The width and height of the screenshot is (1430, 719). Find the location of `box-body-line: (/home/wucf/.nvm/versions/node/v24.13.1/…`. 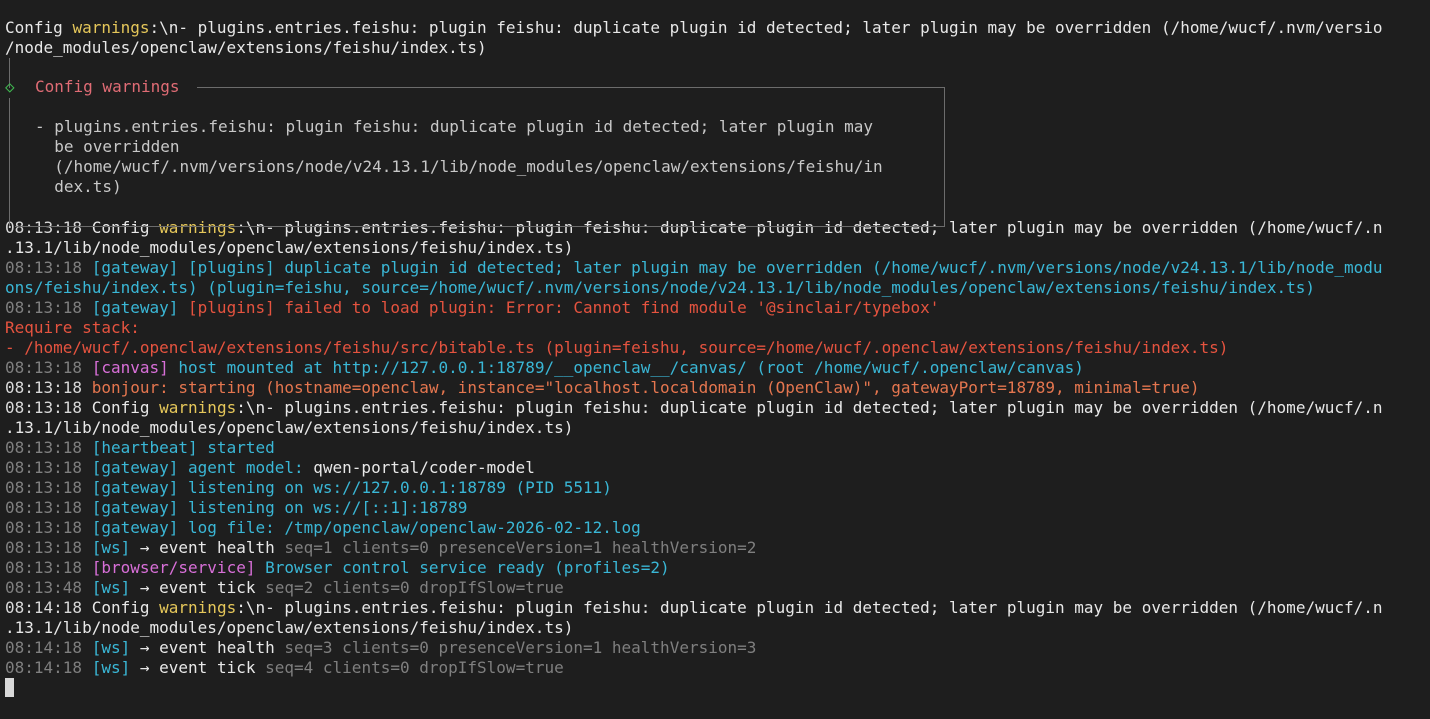

box-body-line: (/home/wucf/.nvm/versions/node/v24.13.1/… is located at coordinates (459, 166).